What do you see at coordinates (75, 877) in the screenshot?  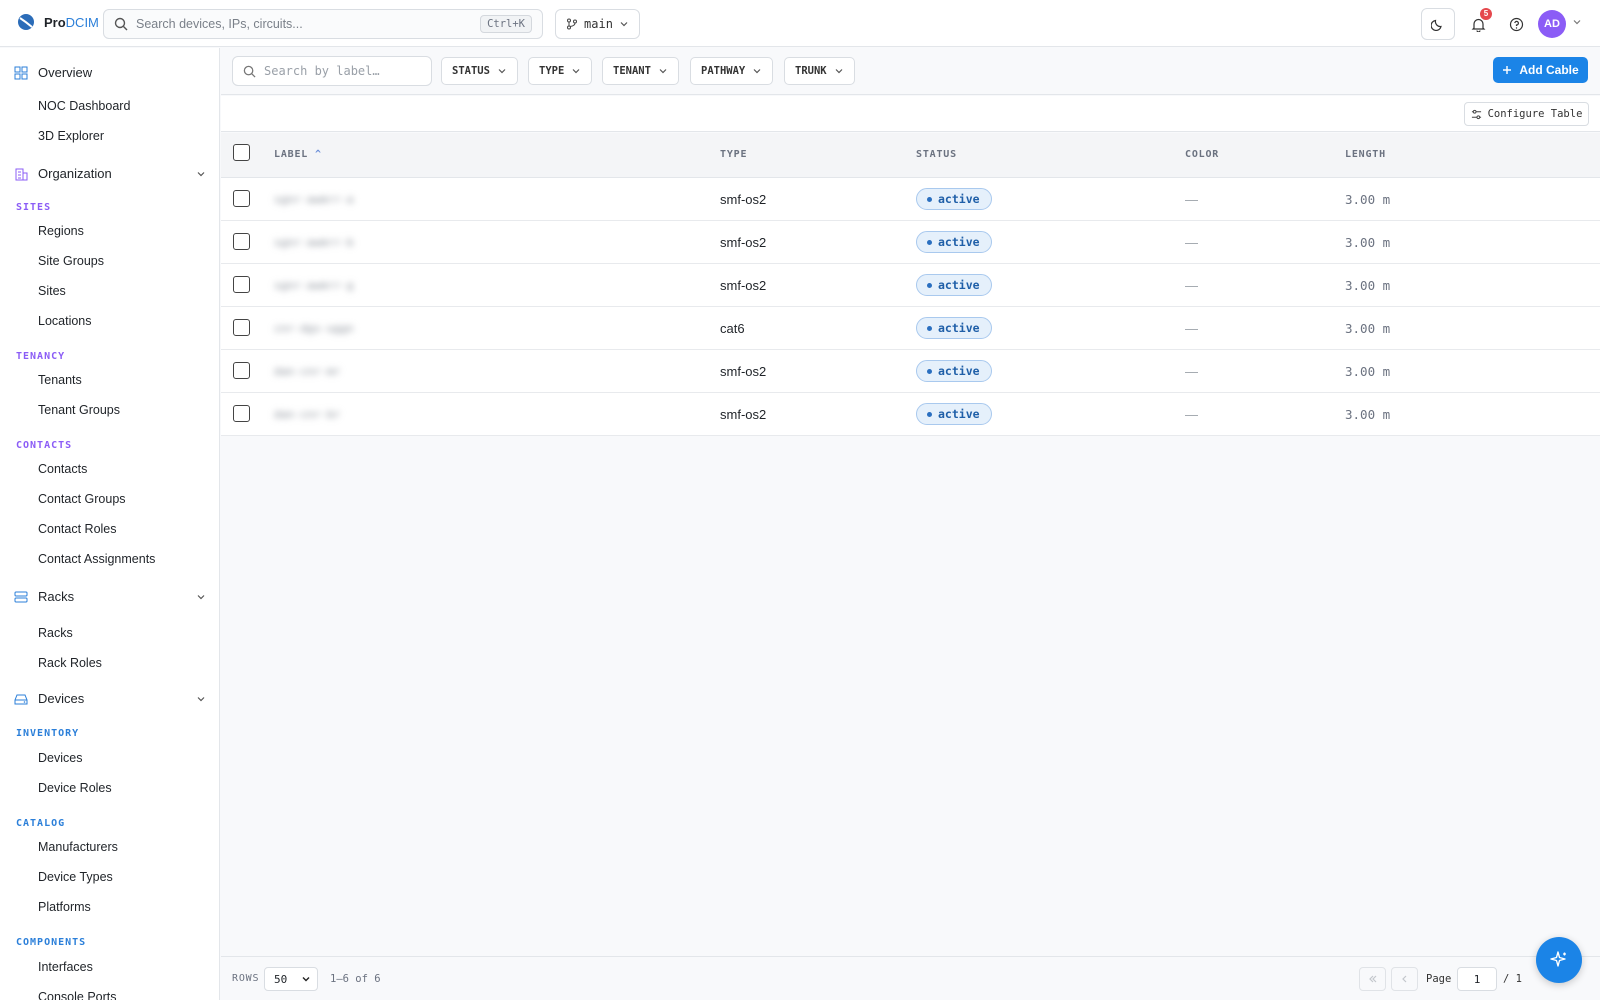 I see `sidebar-item-device-types: Device Types` at bounding box center [75, 877].